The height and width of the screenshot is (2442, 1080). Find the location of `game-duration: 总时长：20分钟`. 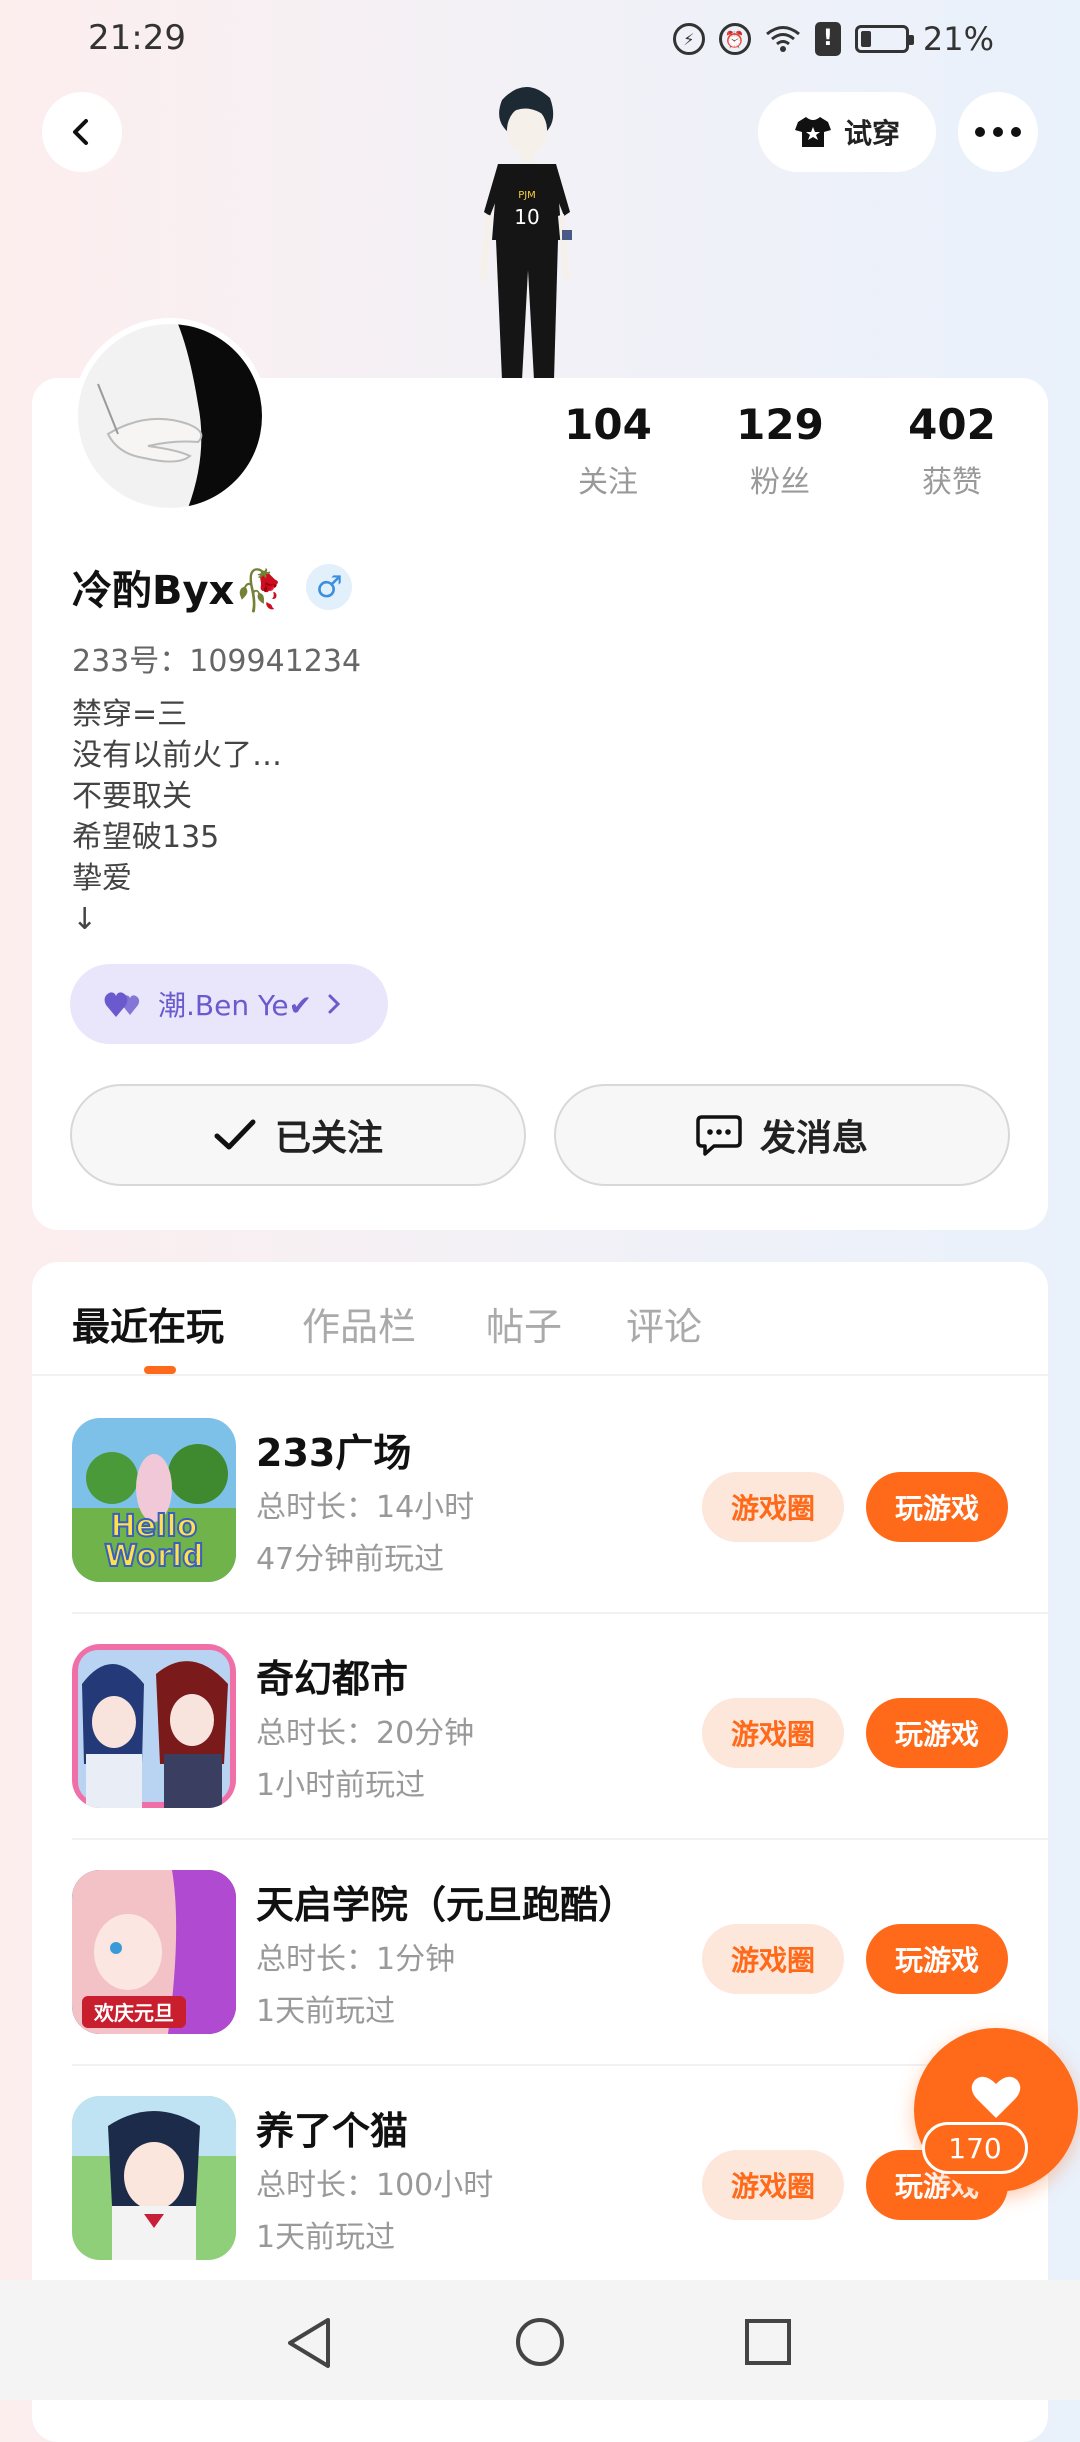

game-duration: 总时长：20分钟 is located at coordinates (365, 1733).